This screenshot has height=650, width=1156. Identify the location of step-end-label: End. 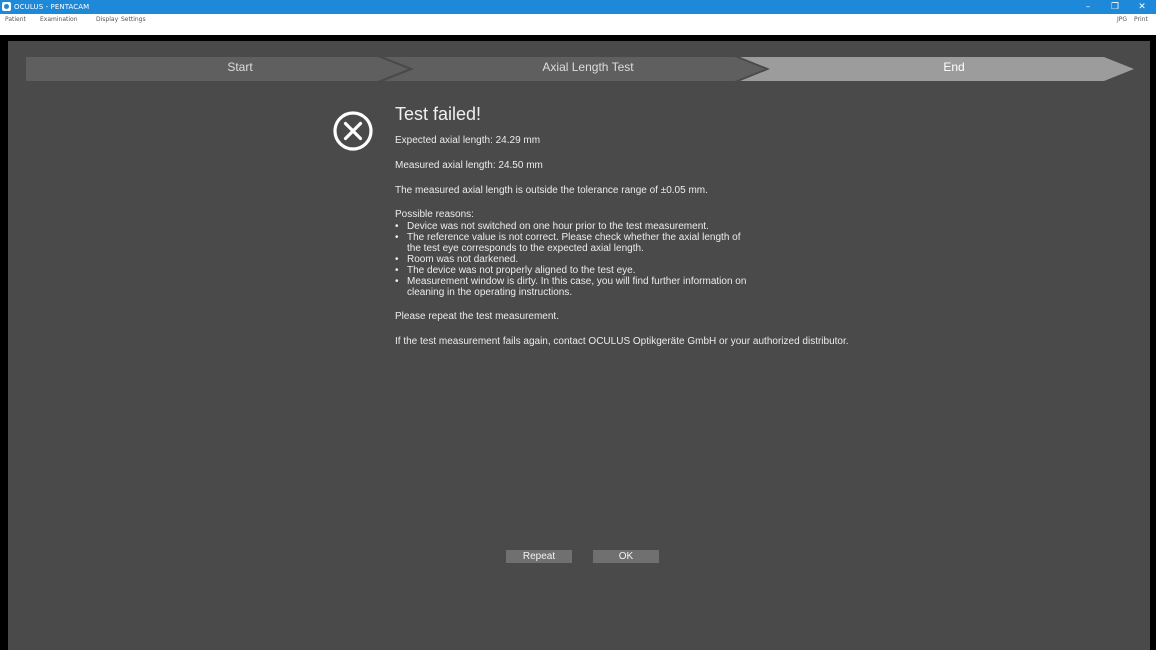
(954, 67).